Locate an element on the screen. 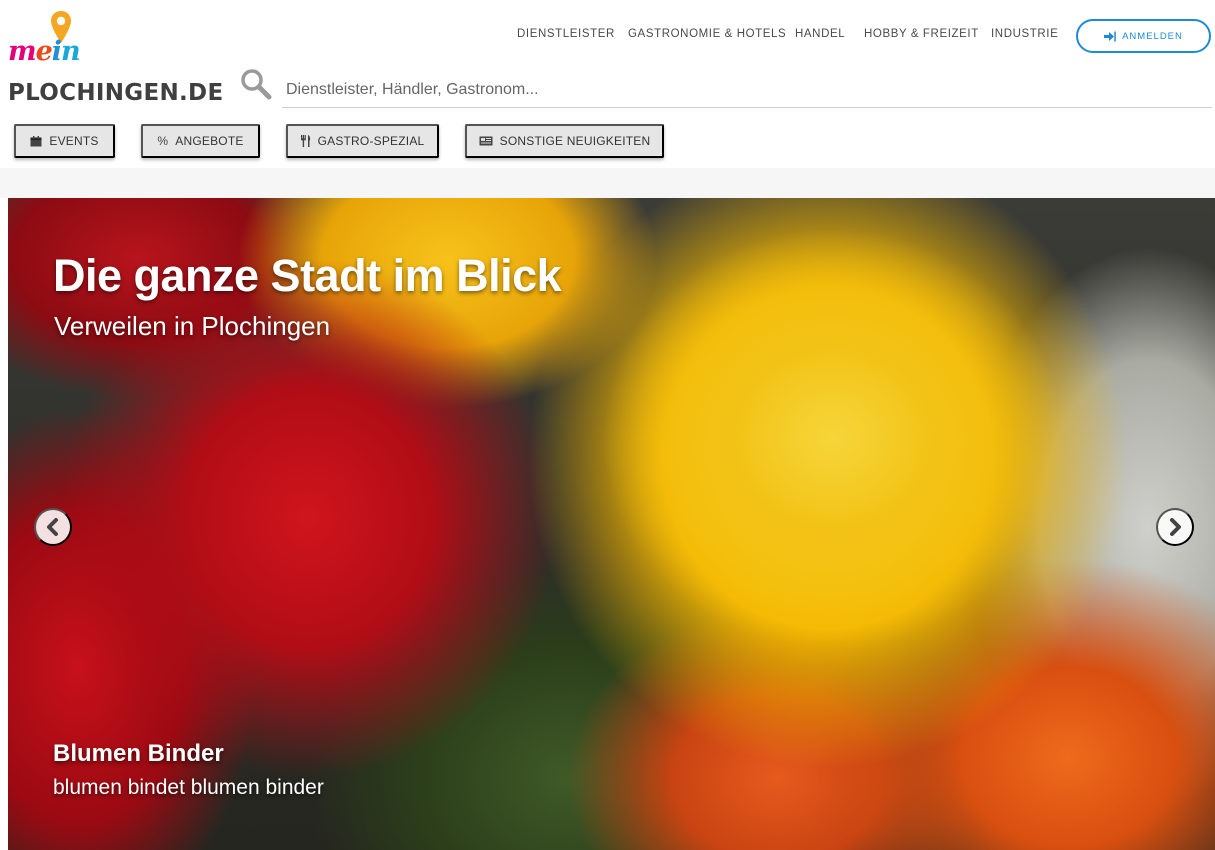  login-button-label: ANMELDEN is located at coordinates (1152, 36).